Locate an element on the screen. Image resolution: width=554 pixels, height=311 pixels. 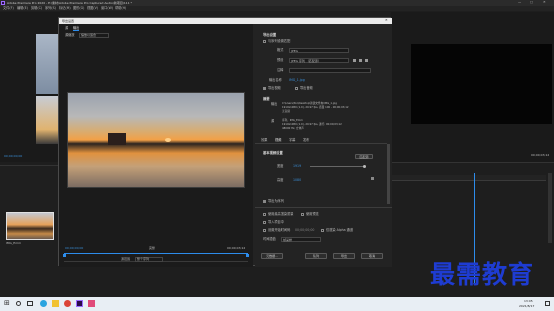
height-value: 1080 is located at coordinates (297, 180).